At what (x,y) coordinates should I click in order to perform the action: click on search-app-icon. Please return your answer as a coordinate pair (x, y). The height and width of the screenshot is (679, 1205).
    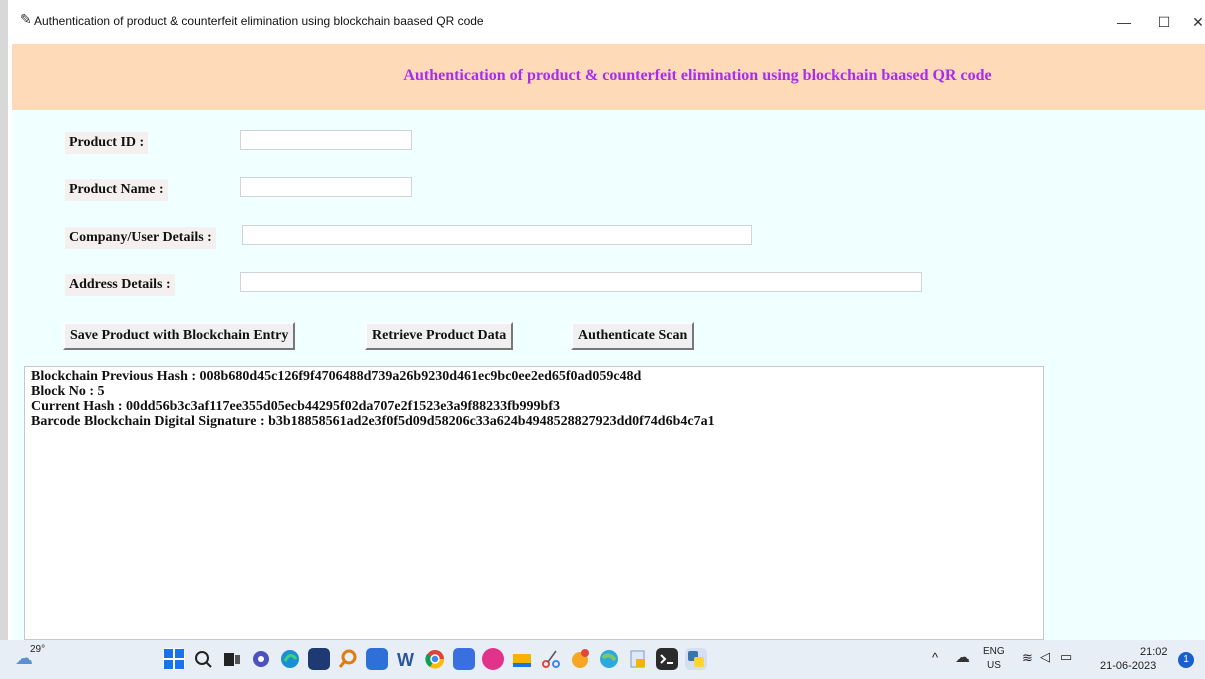
    Looking at the image, I should click on (348, 659).